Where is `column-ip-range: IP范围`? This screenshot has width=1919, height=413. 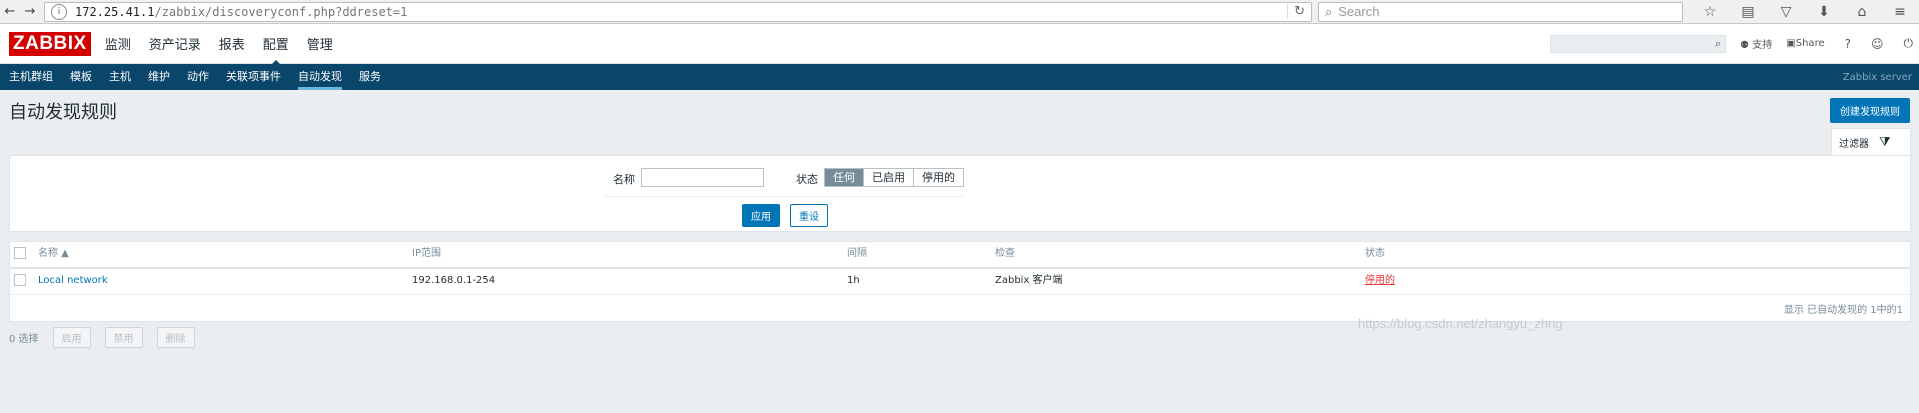
column-ip-range: IP范围 is located at coordinates (426, 253).